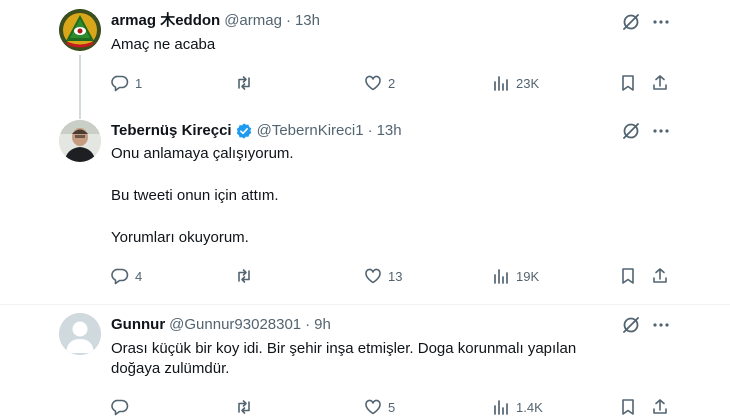 The width and height of the screenshot is (730, 420). What do you see at coordinates (395, 276) in the screenshot?
I see `like-count: 13` at bounding box center [395, 276].